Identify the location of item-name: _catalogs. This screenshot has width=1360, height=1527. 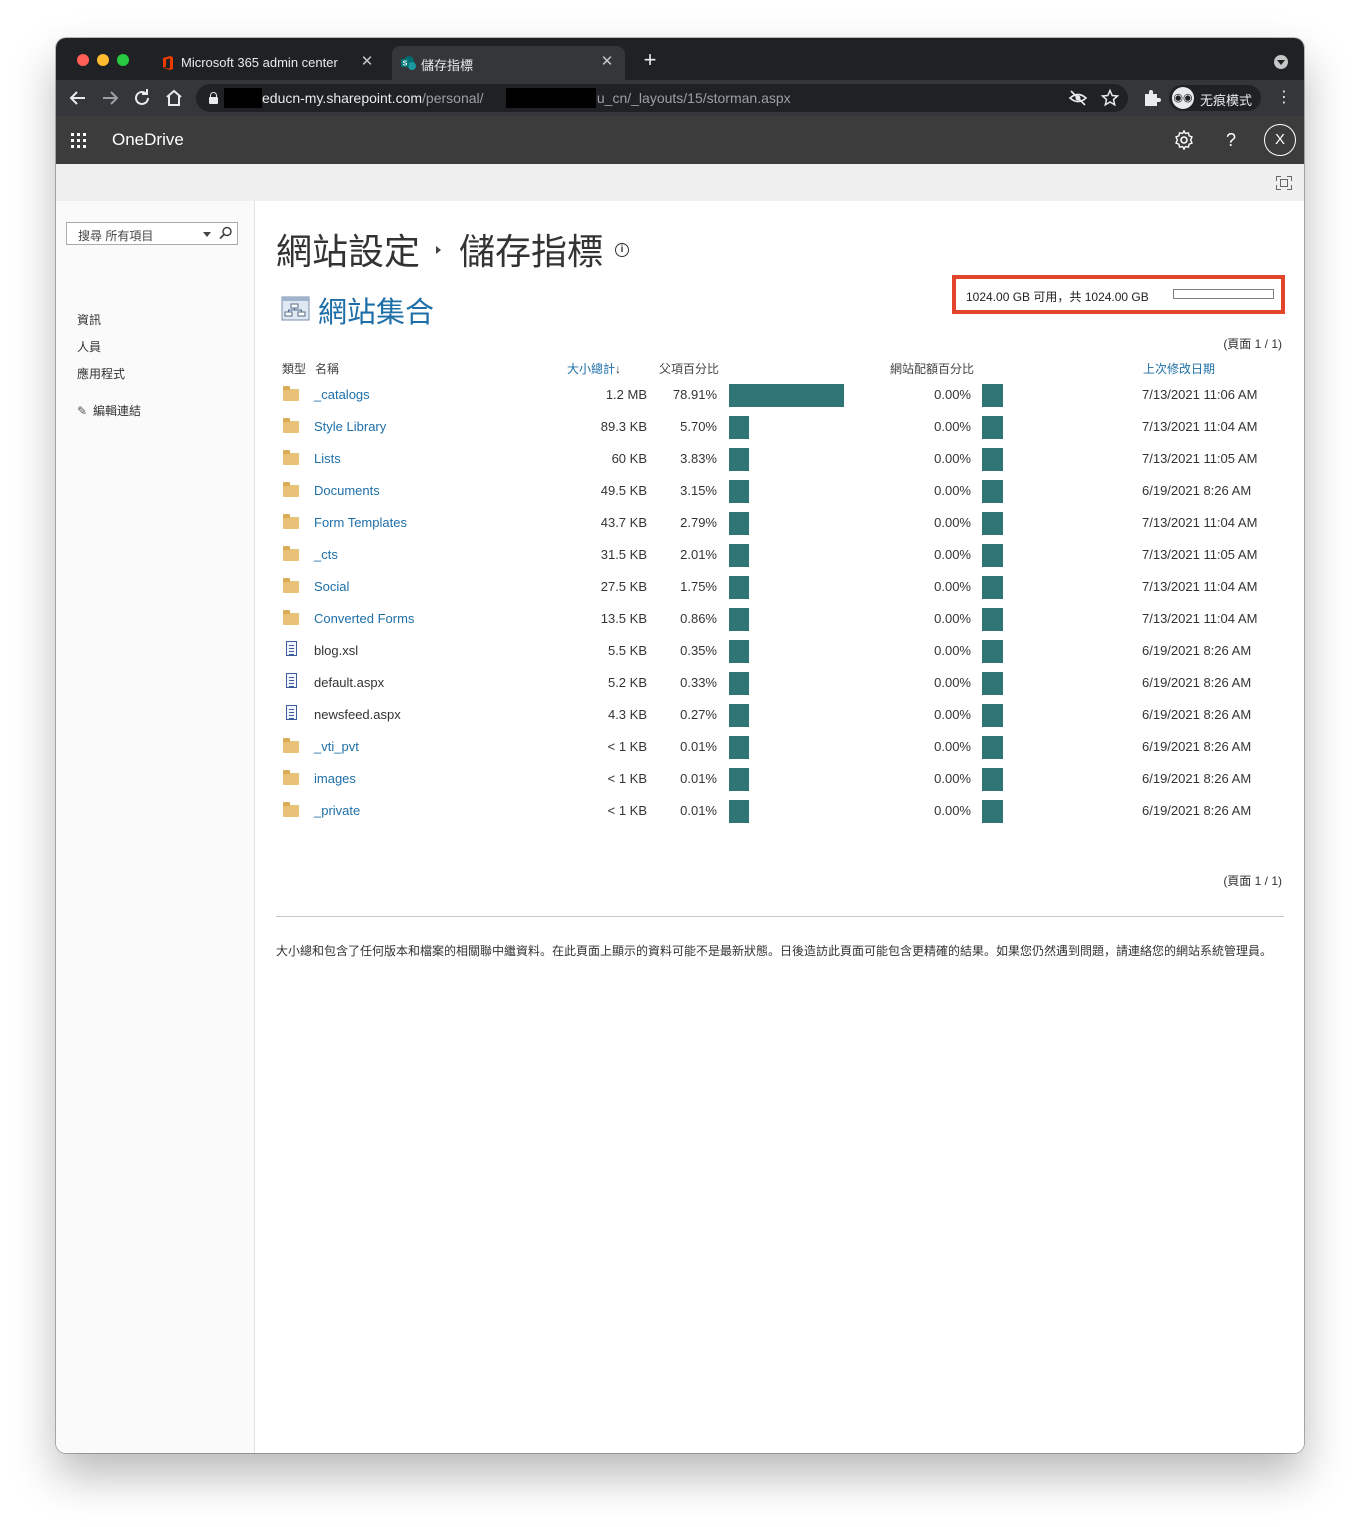
(342, 394).